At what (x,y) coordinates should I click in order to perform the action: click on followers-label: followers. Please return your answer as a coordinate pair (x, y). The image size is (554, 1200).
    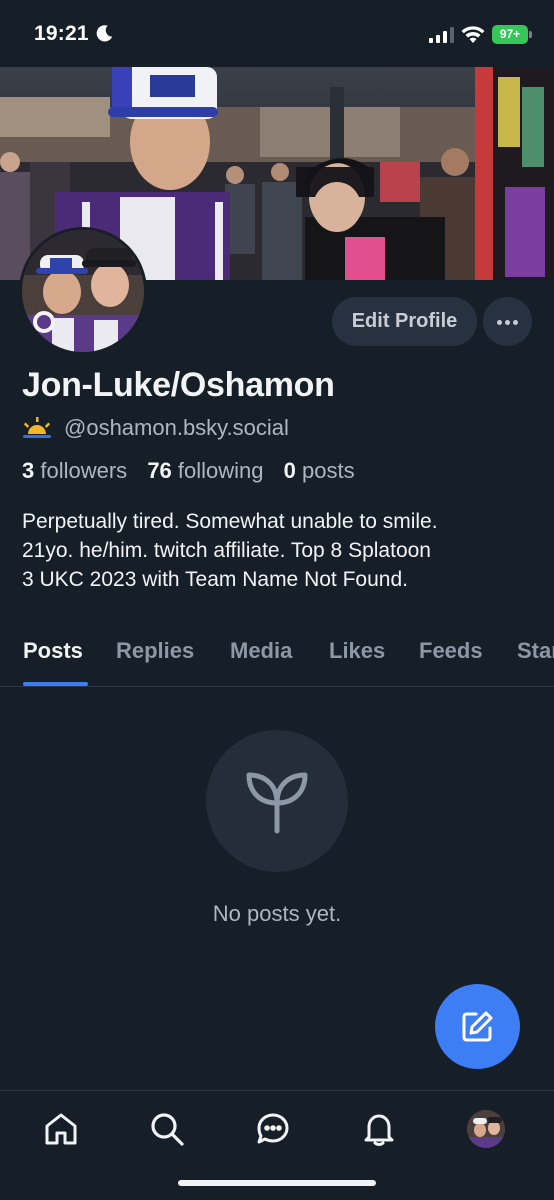
    Looking at the image, I should click on (84, 470).